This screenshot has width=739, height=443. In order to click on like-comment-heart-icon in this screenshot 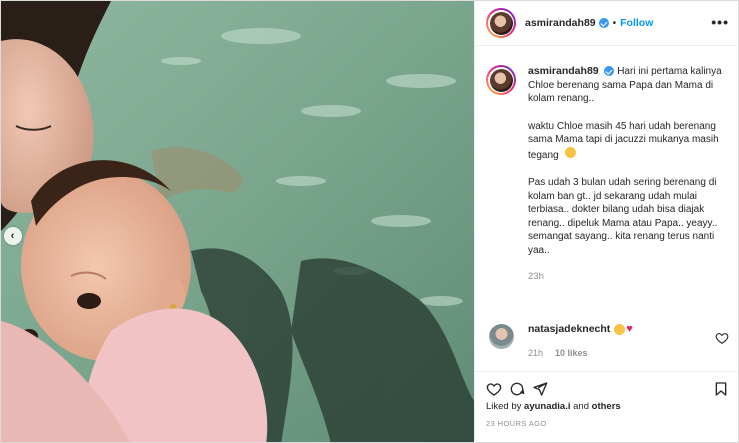, I will do `click(722, 338)`.